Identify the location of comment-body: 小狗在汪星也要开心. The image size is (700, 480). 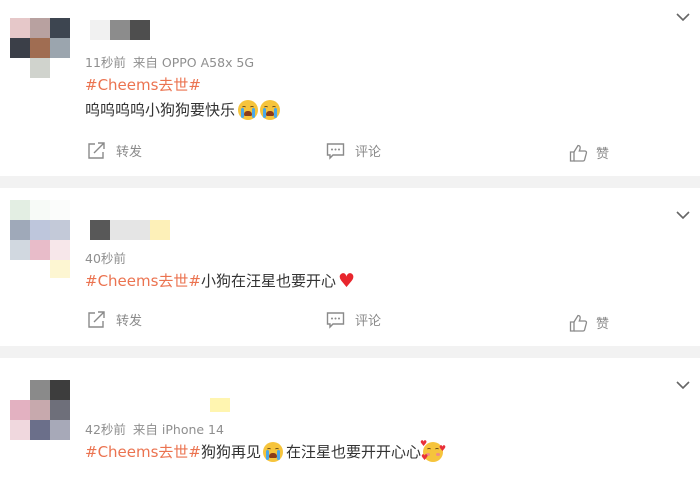
(269, 281).